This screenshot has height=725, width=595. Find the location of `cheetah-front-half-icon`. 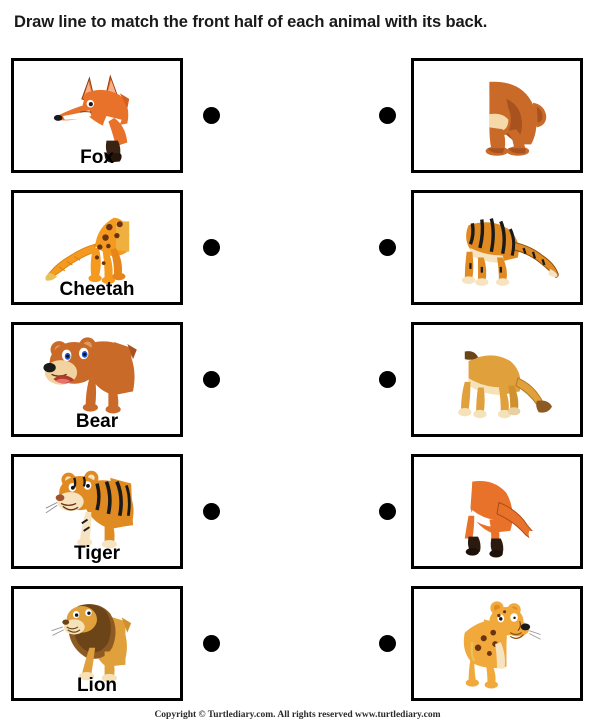

cheetah-front-half-icon is located at coordinates (497, 643).